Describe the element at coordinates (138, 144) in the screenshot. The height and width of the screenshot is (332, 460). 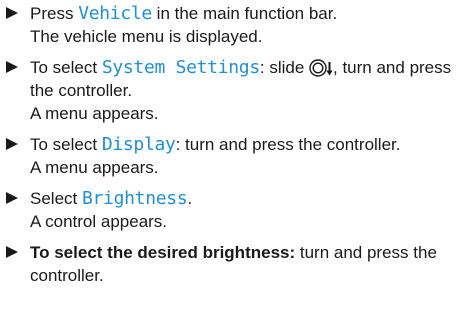
I see `step-3-ui-display: Display` at that location.